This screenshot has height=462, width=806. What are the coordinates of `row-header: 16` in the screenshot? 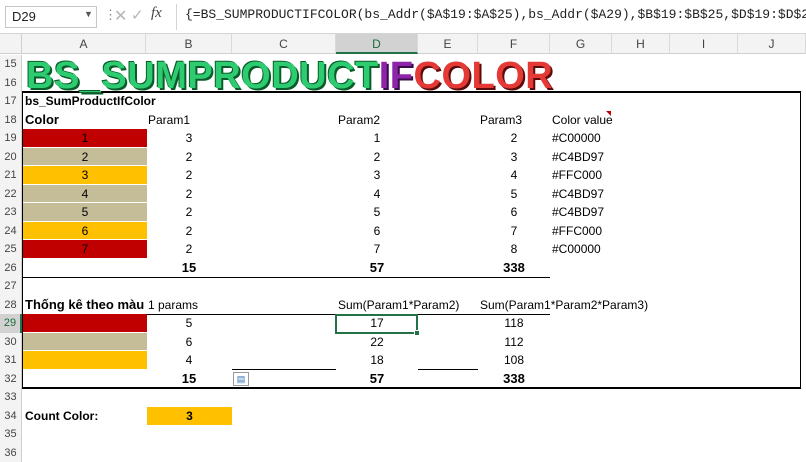 It's located at (11, 83).